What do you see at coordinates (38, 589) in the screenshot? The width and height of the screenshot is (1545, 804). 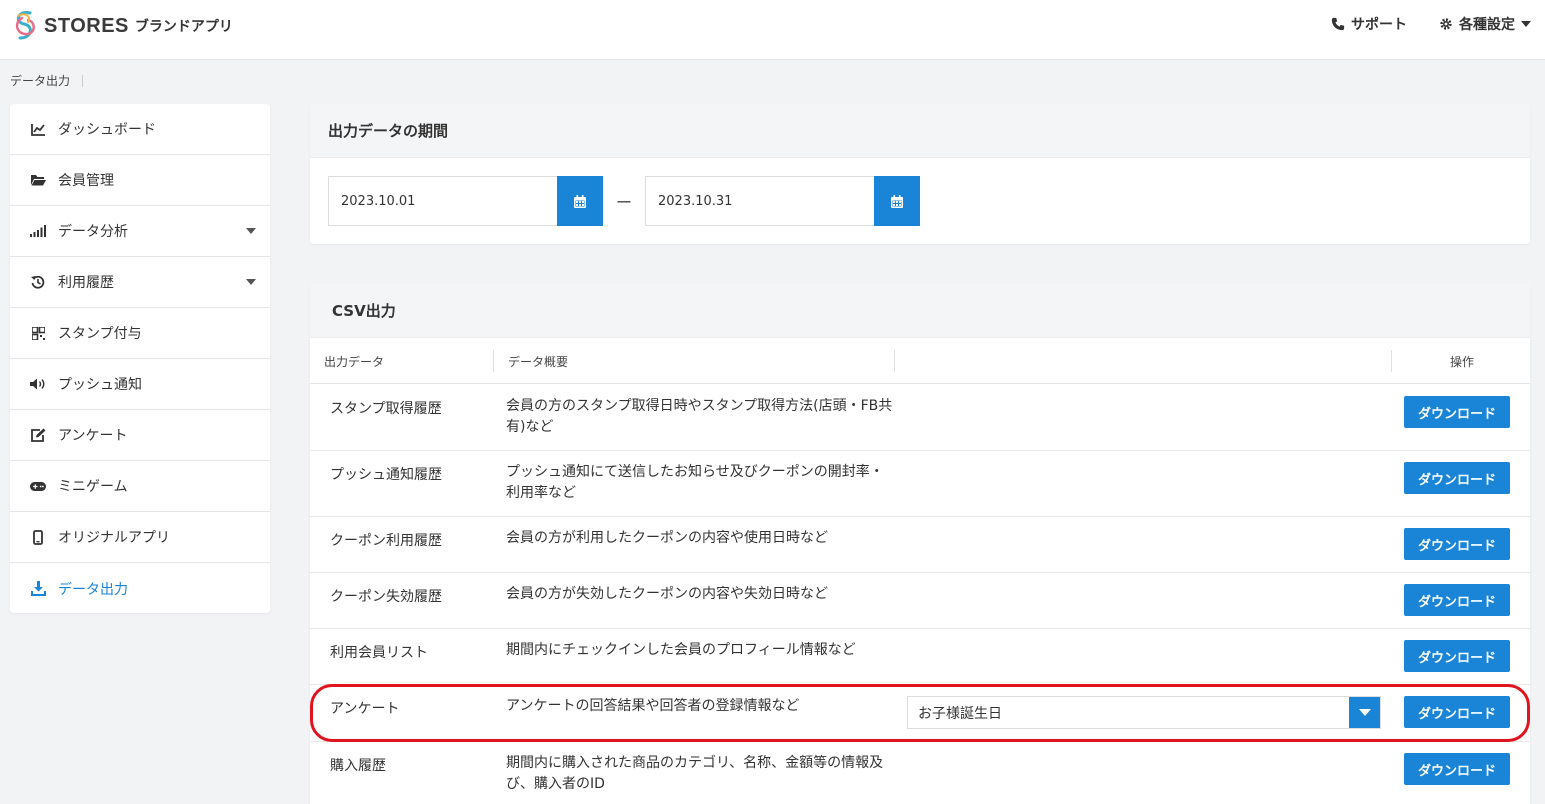 I see `download-icon` at bounding box center [38, 589].